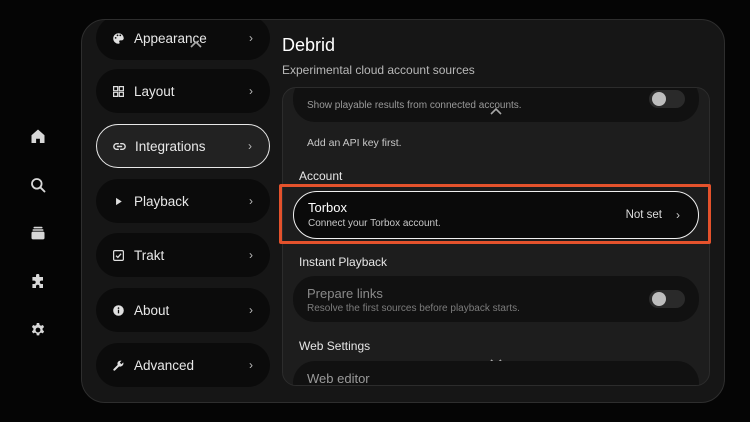  Describe the element at coordinates (354, 143) in the screenshot. I see `hint-text: Add an API key first.` at that location.